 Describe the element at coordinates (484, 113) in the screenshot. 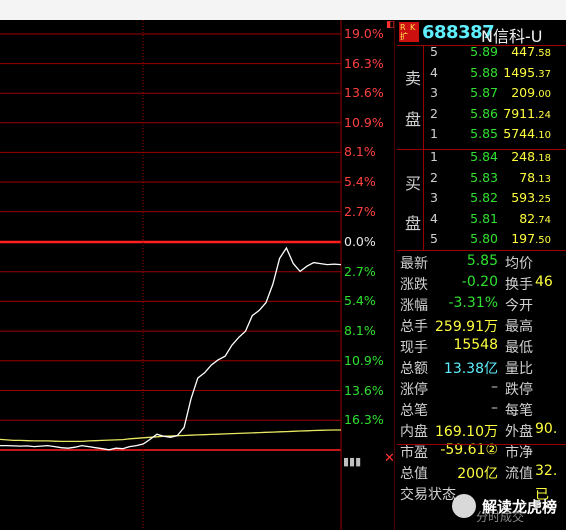

I see `level-price: 5.86` at that location.